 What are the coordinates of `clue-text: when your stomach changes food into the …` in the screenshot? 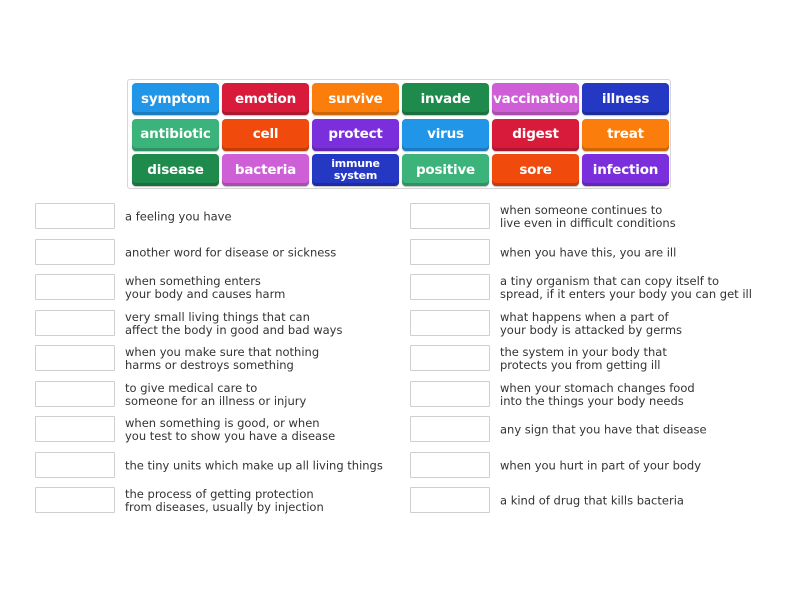 It's located at (597, 394).